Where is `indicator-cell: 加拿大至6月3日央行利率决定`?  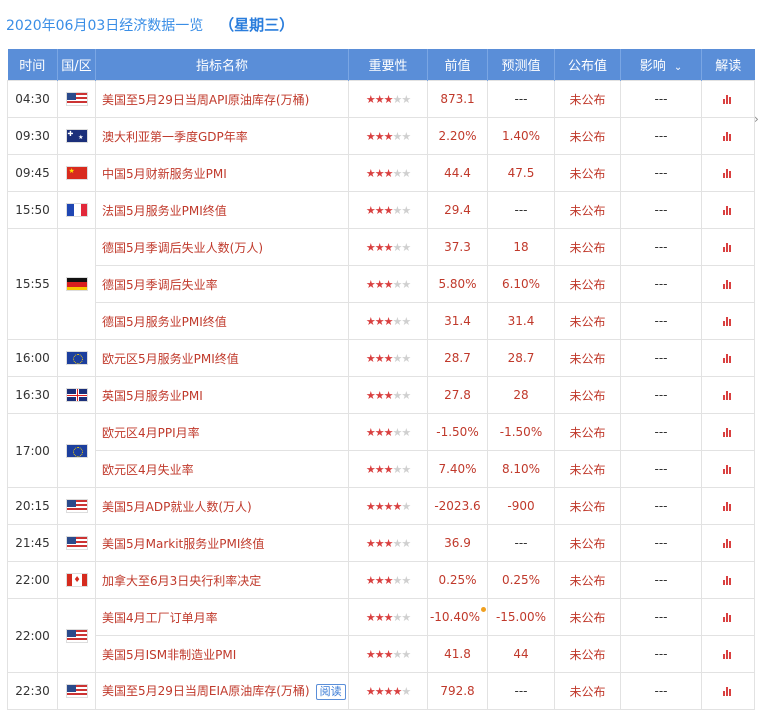 indicator-cell: 加拿大至6月3日央行利率决定 is located at coordinates (222, 580).